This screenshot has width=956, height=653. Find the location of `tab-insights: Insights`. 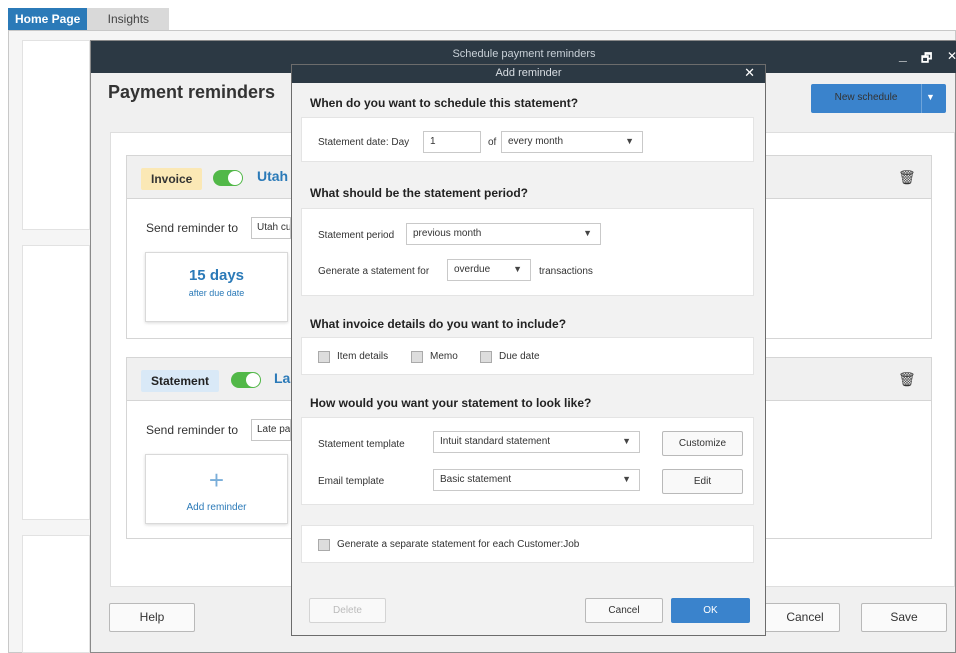

tab-insights: Insights is located at coordinates (128, 19).